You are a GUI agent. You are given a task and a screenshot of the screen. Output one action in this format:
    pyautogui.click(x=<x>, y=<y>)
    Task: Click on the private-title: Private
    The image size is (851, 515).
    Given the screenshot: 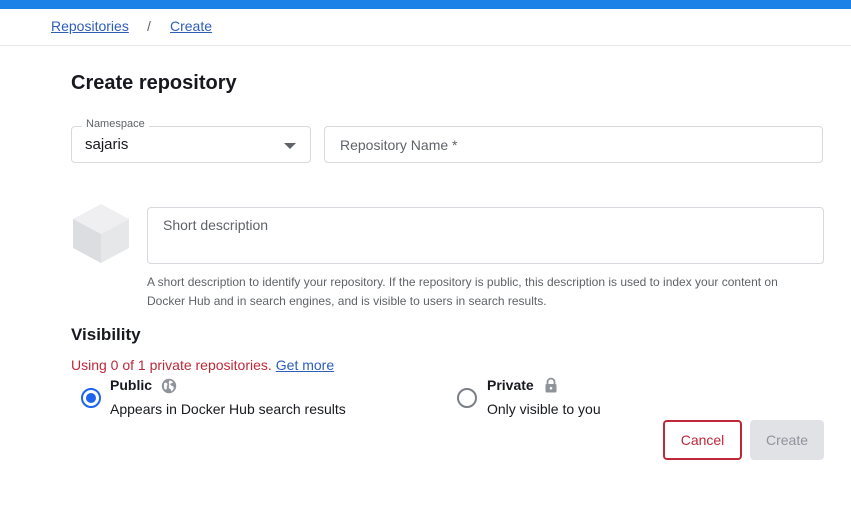 What is the action you would take?
    pyautogui.click(x=510, y=385)
    